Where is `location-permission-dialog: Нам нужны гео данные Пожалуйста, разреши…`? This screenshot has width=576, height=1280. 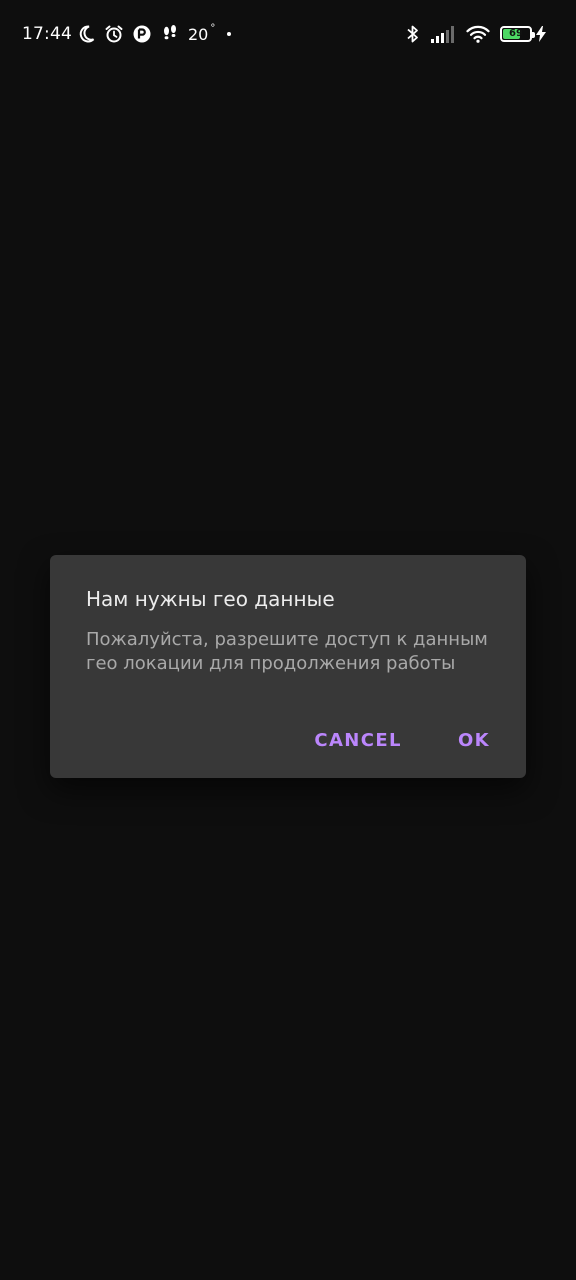
location-permission-dialog: Нам нужны гео данные Пожалуйста, разреши… is located at coordinates (288, 666).